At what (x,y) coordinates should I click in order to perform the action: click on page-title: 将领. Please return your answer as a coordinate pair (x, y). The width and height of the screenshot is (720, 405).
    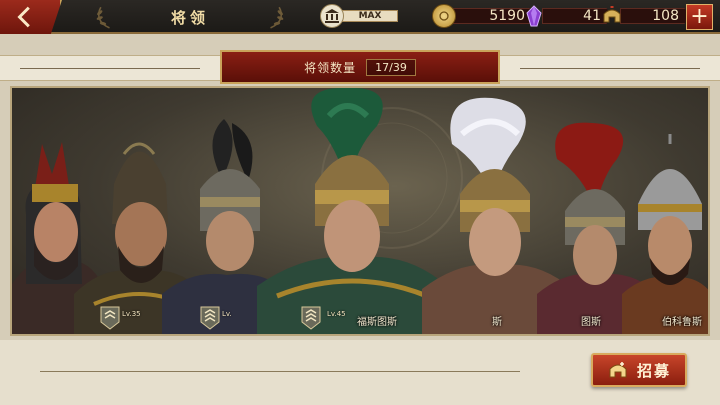
    Looking at the image, I should click on (189, 17).